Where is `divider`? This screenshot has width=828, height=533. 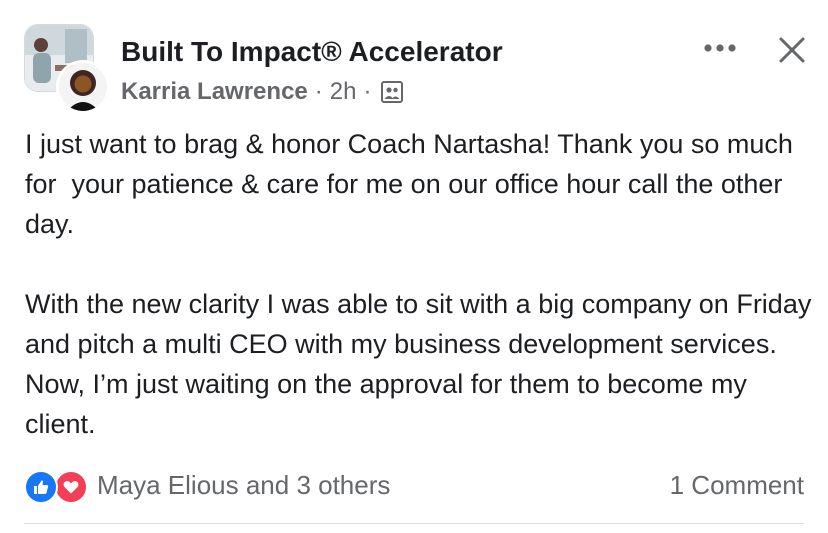
divider is located at coordinates (414, 523).